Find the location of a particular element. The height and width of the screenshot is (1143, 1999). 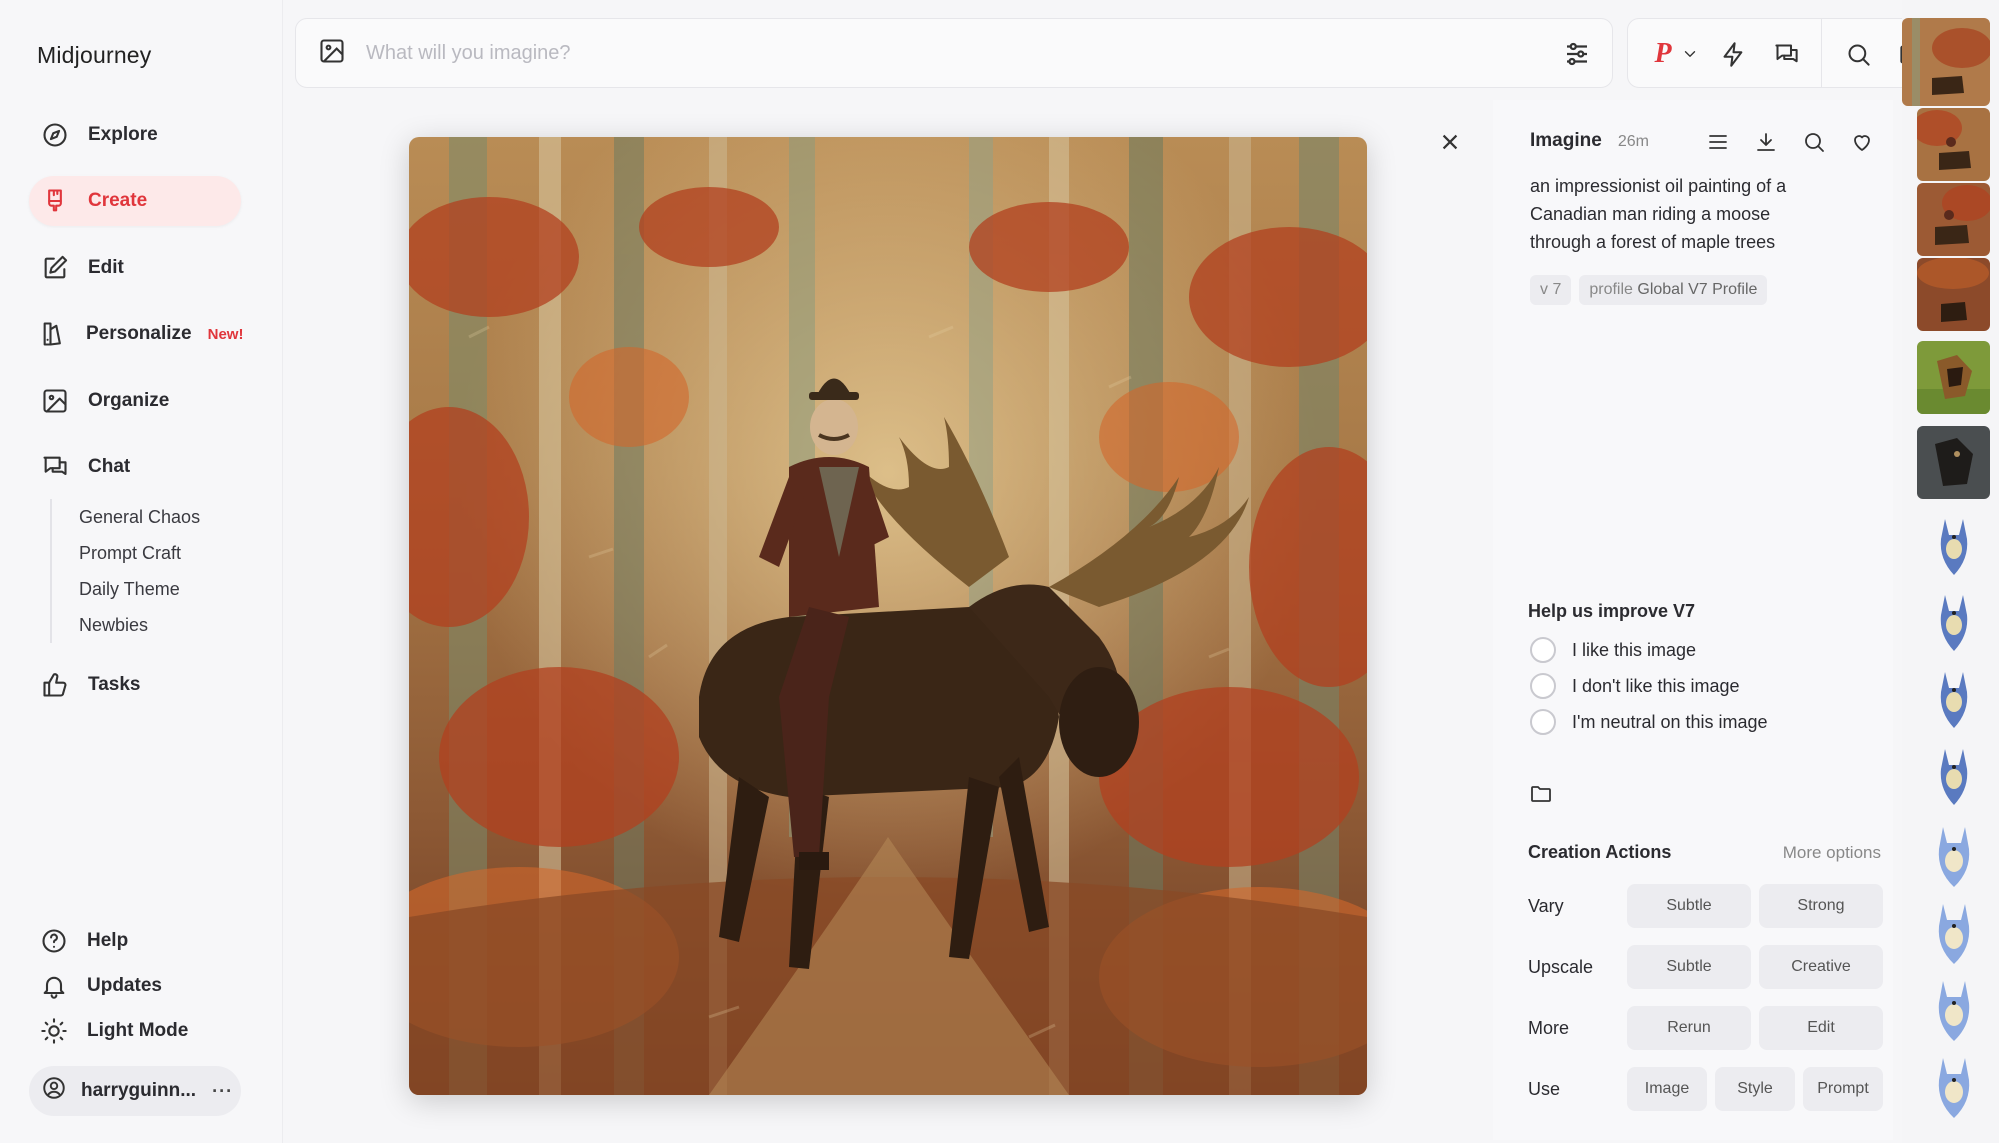

use-style-button: Style is located at coordinates (1755, 1089).